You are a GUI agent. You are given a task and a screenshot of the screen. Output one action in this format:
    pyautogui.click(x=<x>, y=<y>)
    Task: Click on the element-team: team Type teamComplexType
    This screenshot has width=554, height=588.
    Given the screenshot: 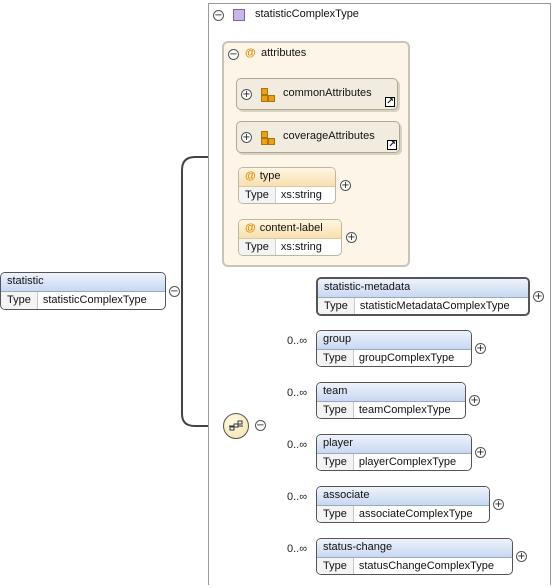 What is the action you would take?
    pyautogui.click(x=391, y=400)
    